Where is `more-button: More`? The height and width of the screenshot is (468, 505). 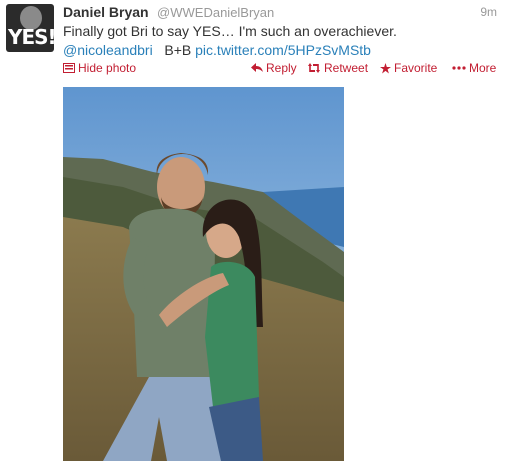
more-button: More is located at coordinates (474, 68).